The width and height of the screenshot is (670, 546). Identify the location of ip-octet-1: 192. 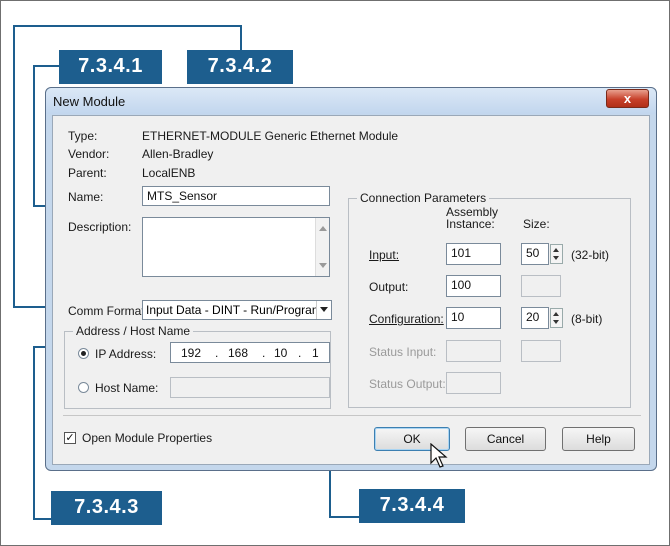
(191, 353).